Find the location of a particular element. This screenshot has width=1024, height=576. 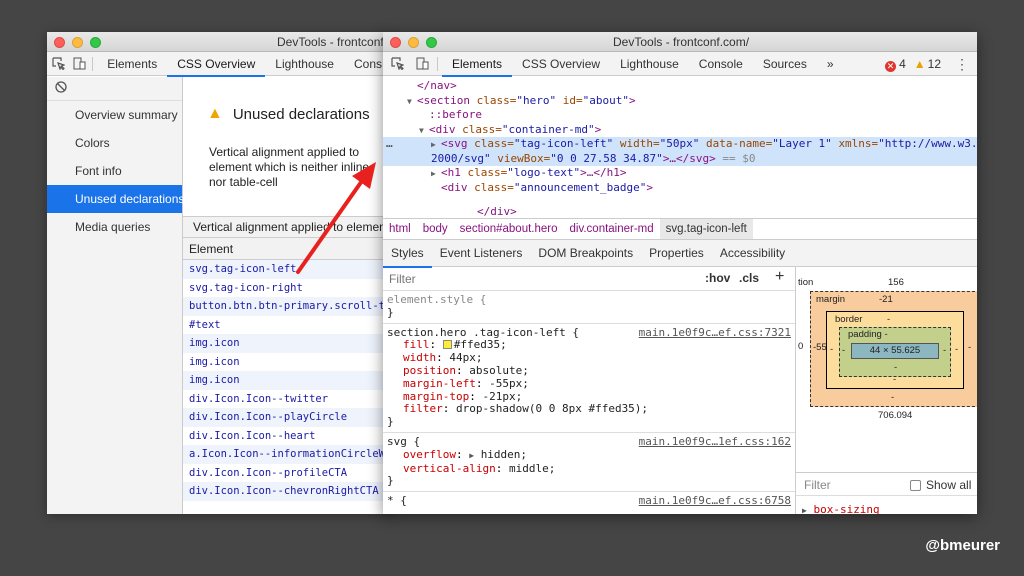

computed-property: ▶ box-sizing is located at coordinates (841, 508).